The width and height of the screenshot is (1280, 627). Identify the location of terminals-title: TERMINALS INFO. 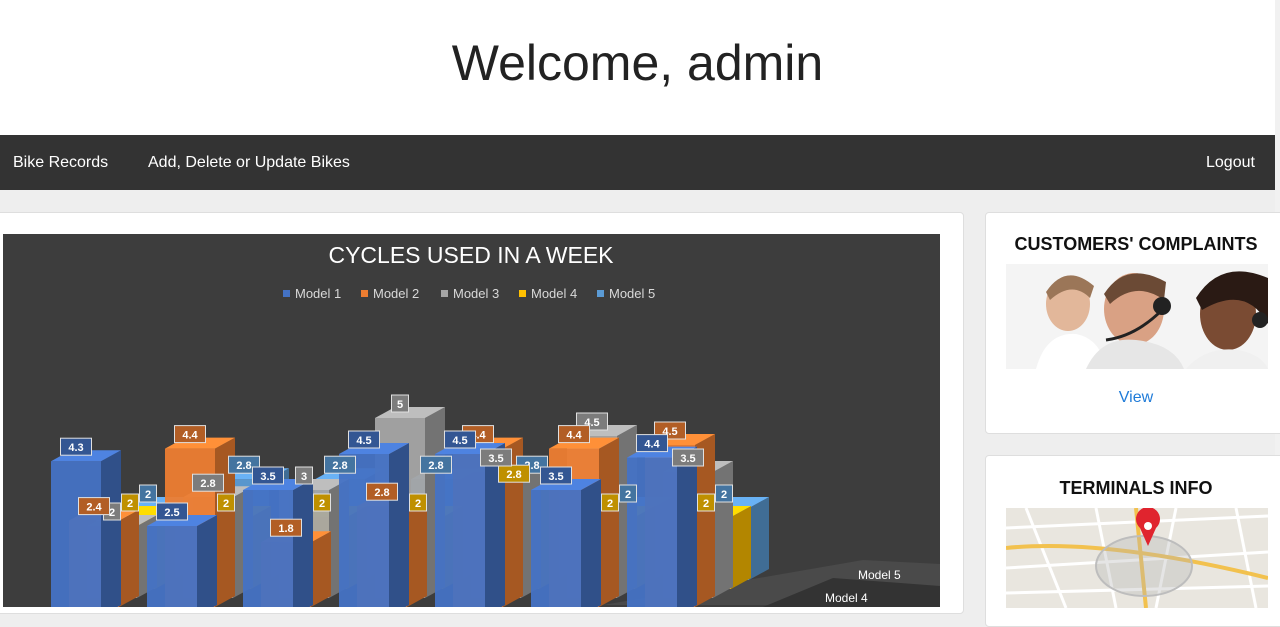
(1136, 488).